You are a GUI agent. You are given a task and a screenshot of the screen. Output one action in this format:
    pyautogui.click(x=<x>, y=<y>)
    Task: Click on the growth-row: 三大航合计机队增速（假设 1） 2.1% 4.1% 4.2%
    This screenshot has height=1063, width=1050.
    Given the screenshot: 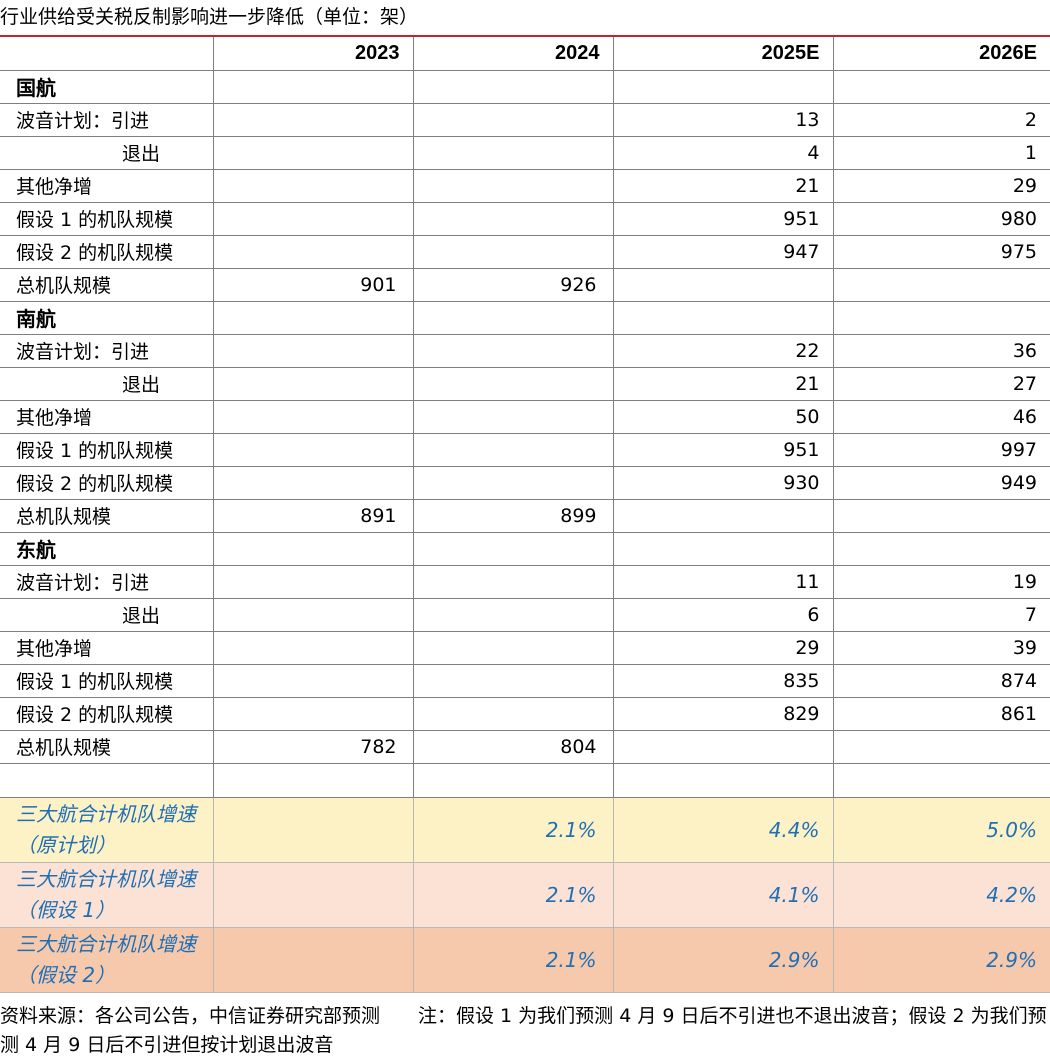 What is the action you would take?
    pyautogui.click(x=525, y=895)
    